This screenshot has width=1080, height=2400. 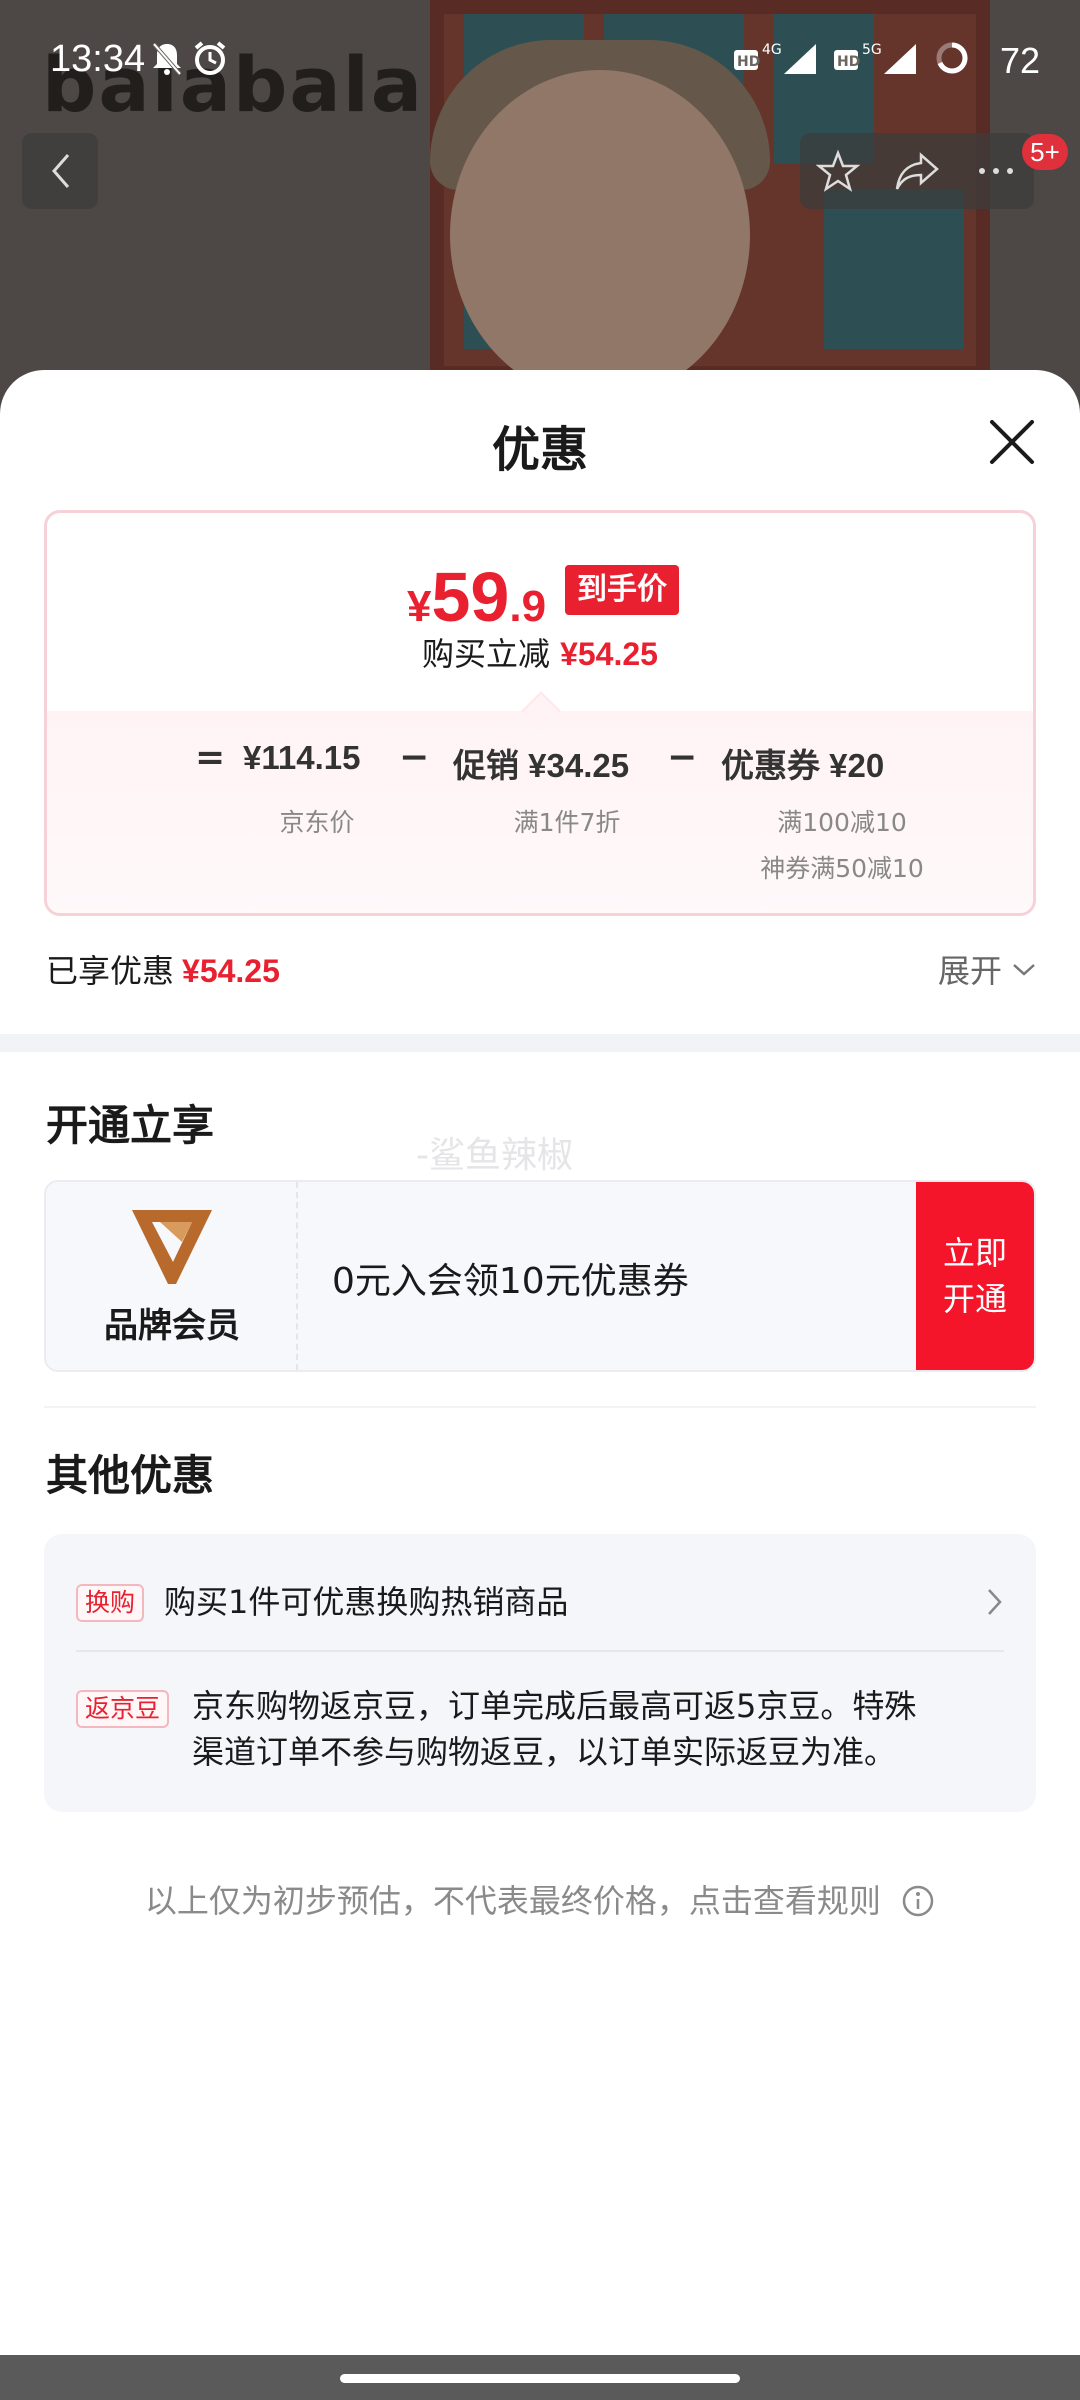 I want to click on close-icon, so click(x=1012, y=442).